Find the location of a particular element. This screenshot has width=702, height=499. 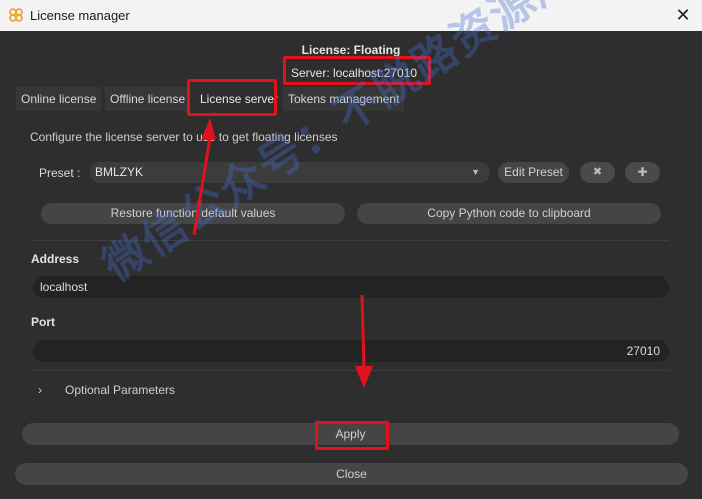

address-label: Address is located at coordinates (55, 259).